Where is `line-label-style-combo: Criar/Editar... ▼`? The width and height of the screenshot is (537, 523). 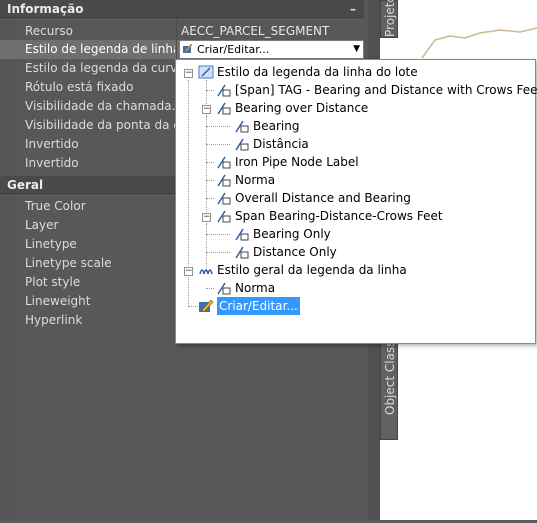 line-label-style-combo: Criar/Editar... ▼ is located at coordinates (271, 49).